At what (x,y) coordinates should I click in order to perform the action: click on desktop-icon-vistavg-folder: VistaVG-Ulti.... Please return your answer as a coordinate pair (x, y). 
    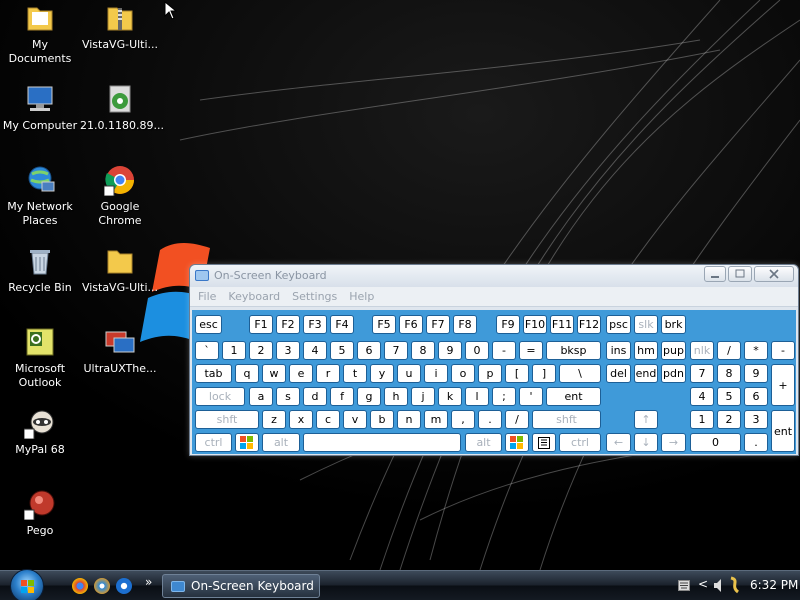
    Looking at the image, I should click on (120, 270).